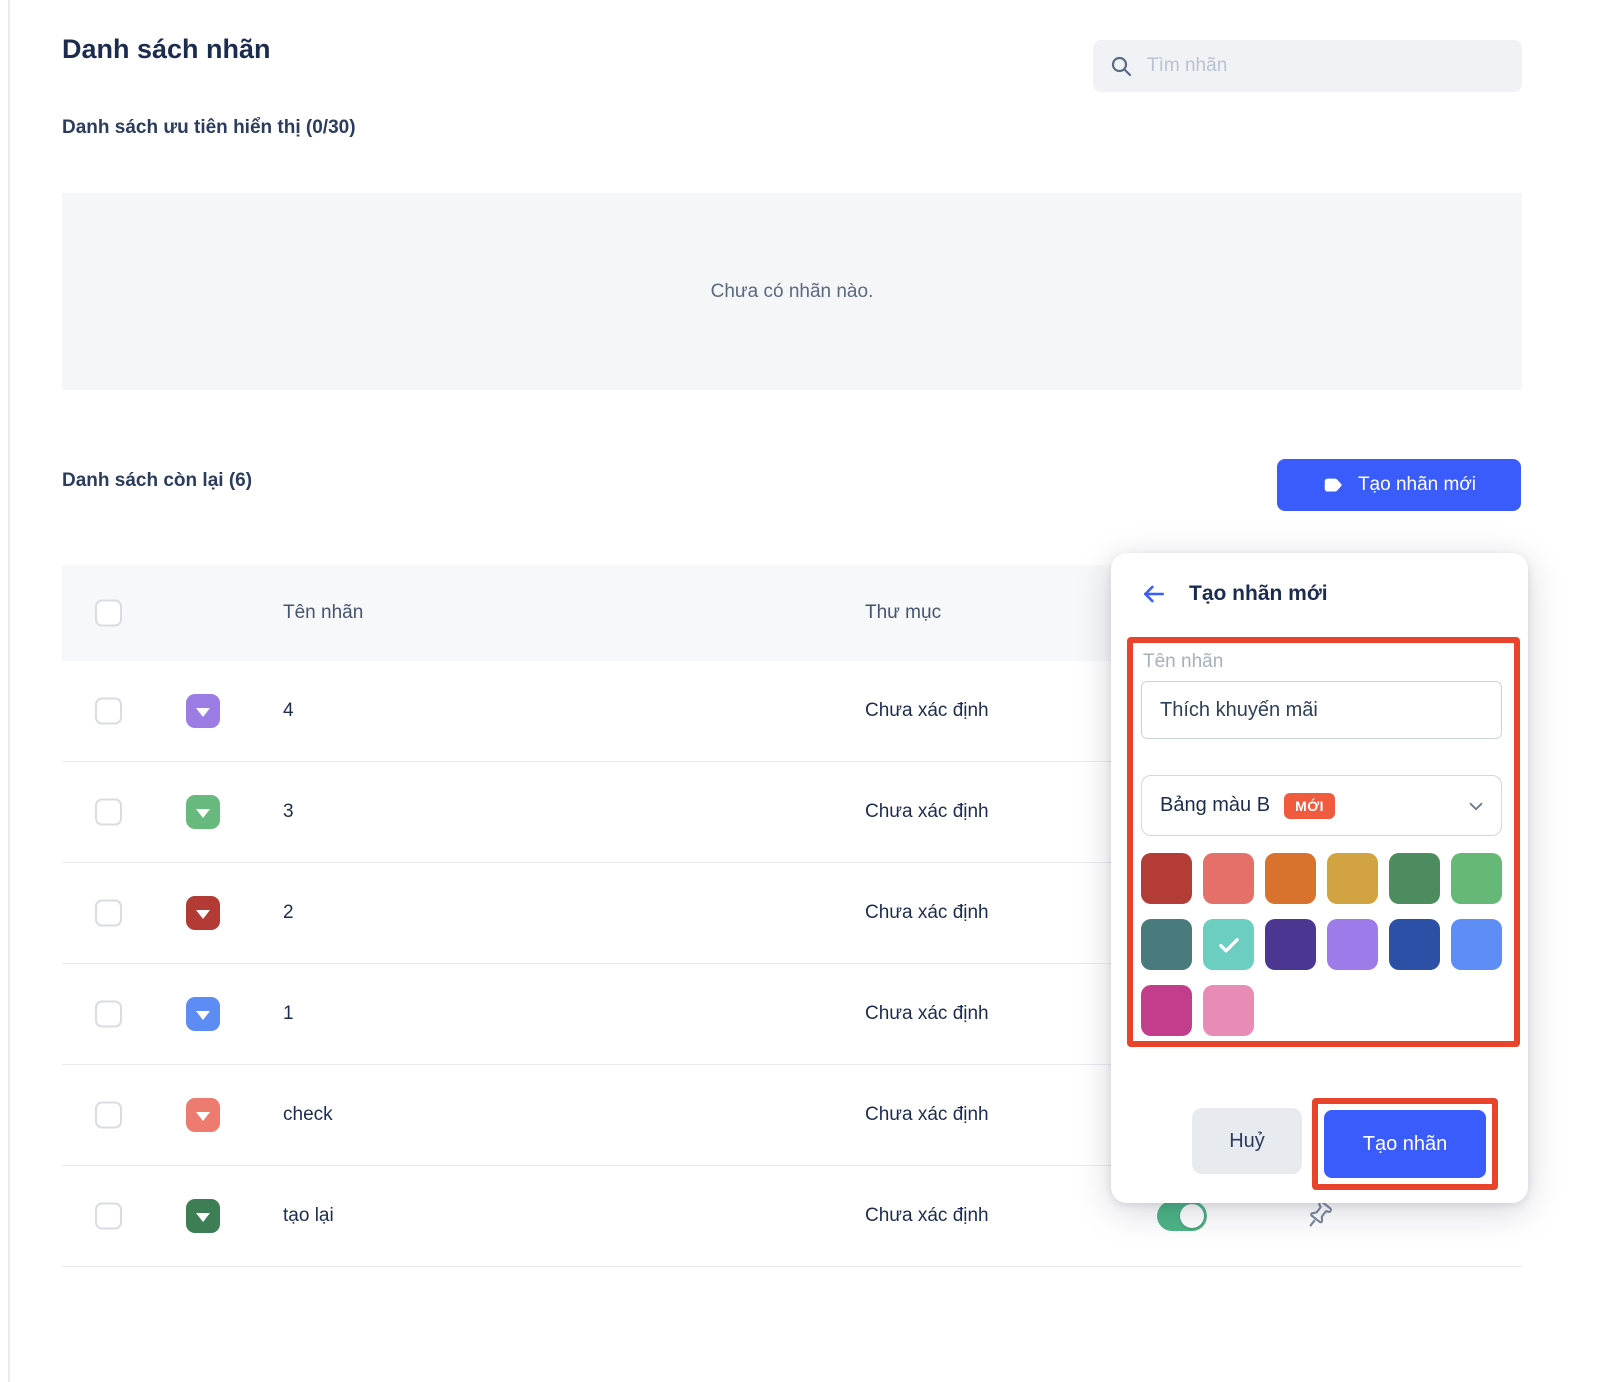 Image resolution: width=1622 pixels, height=1382 pixels. What do you see at coordinates (1417, 484) in the screenshot?
I see `create-label-button-text: Tạo nhãn mới` at bounding box center [1417, 484].